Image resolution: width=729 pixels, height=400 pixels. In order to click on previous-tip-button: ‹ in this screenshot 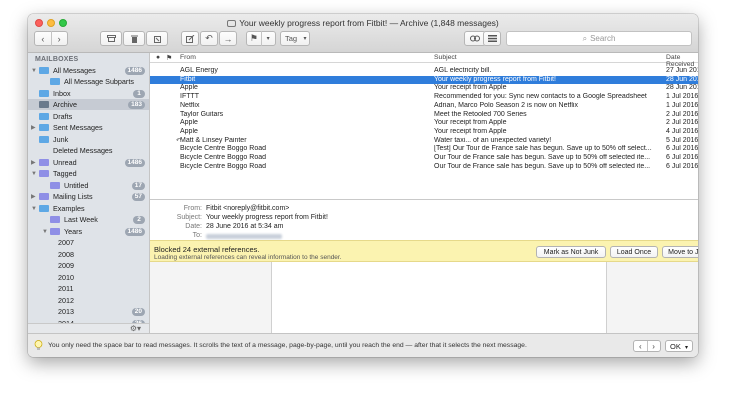, I will do `click(640, 346)`.